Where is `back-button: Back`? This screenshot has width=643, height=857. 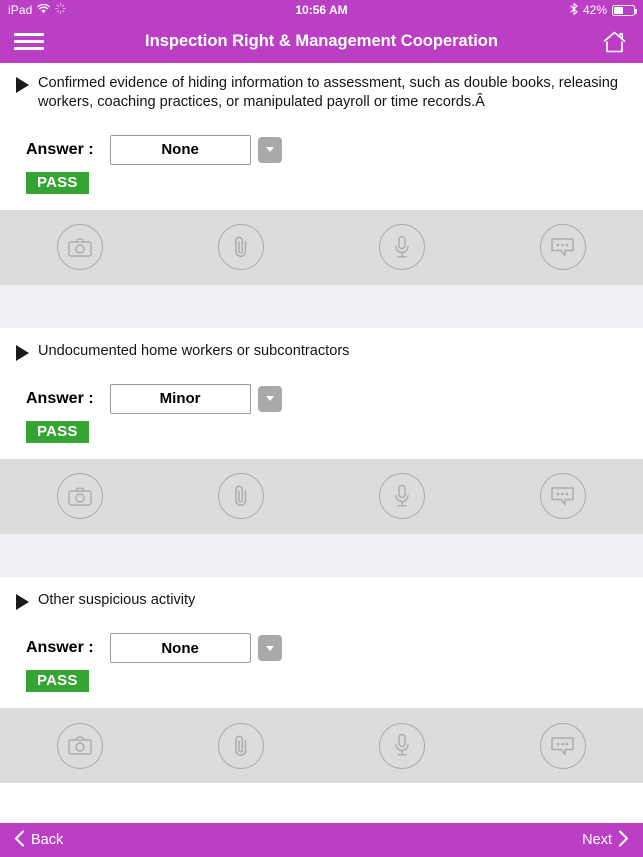
back-button: Back is located at coordinates (39, 840).